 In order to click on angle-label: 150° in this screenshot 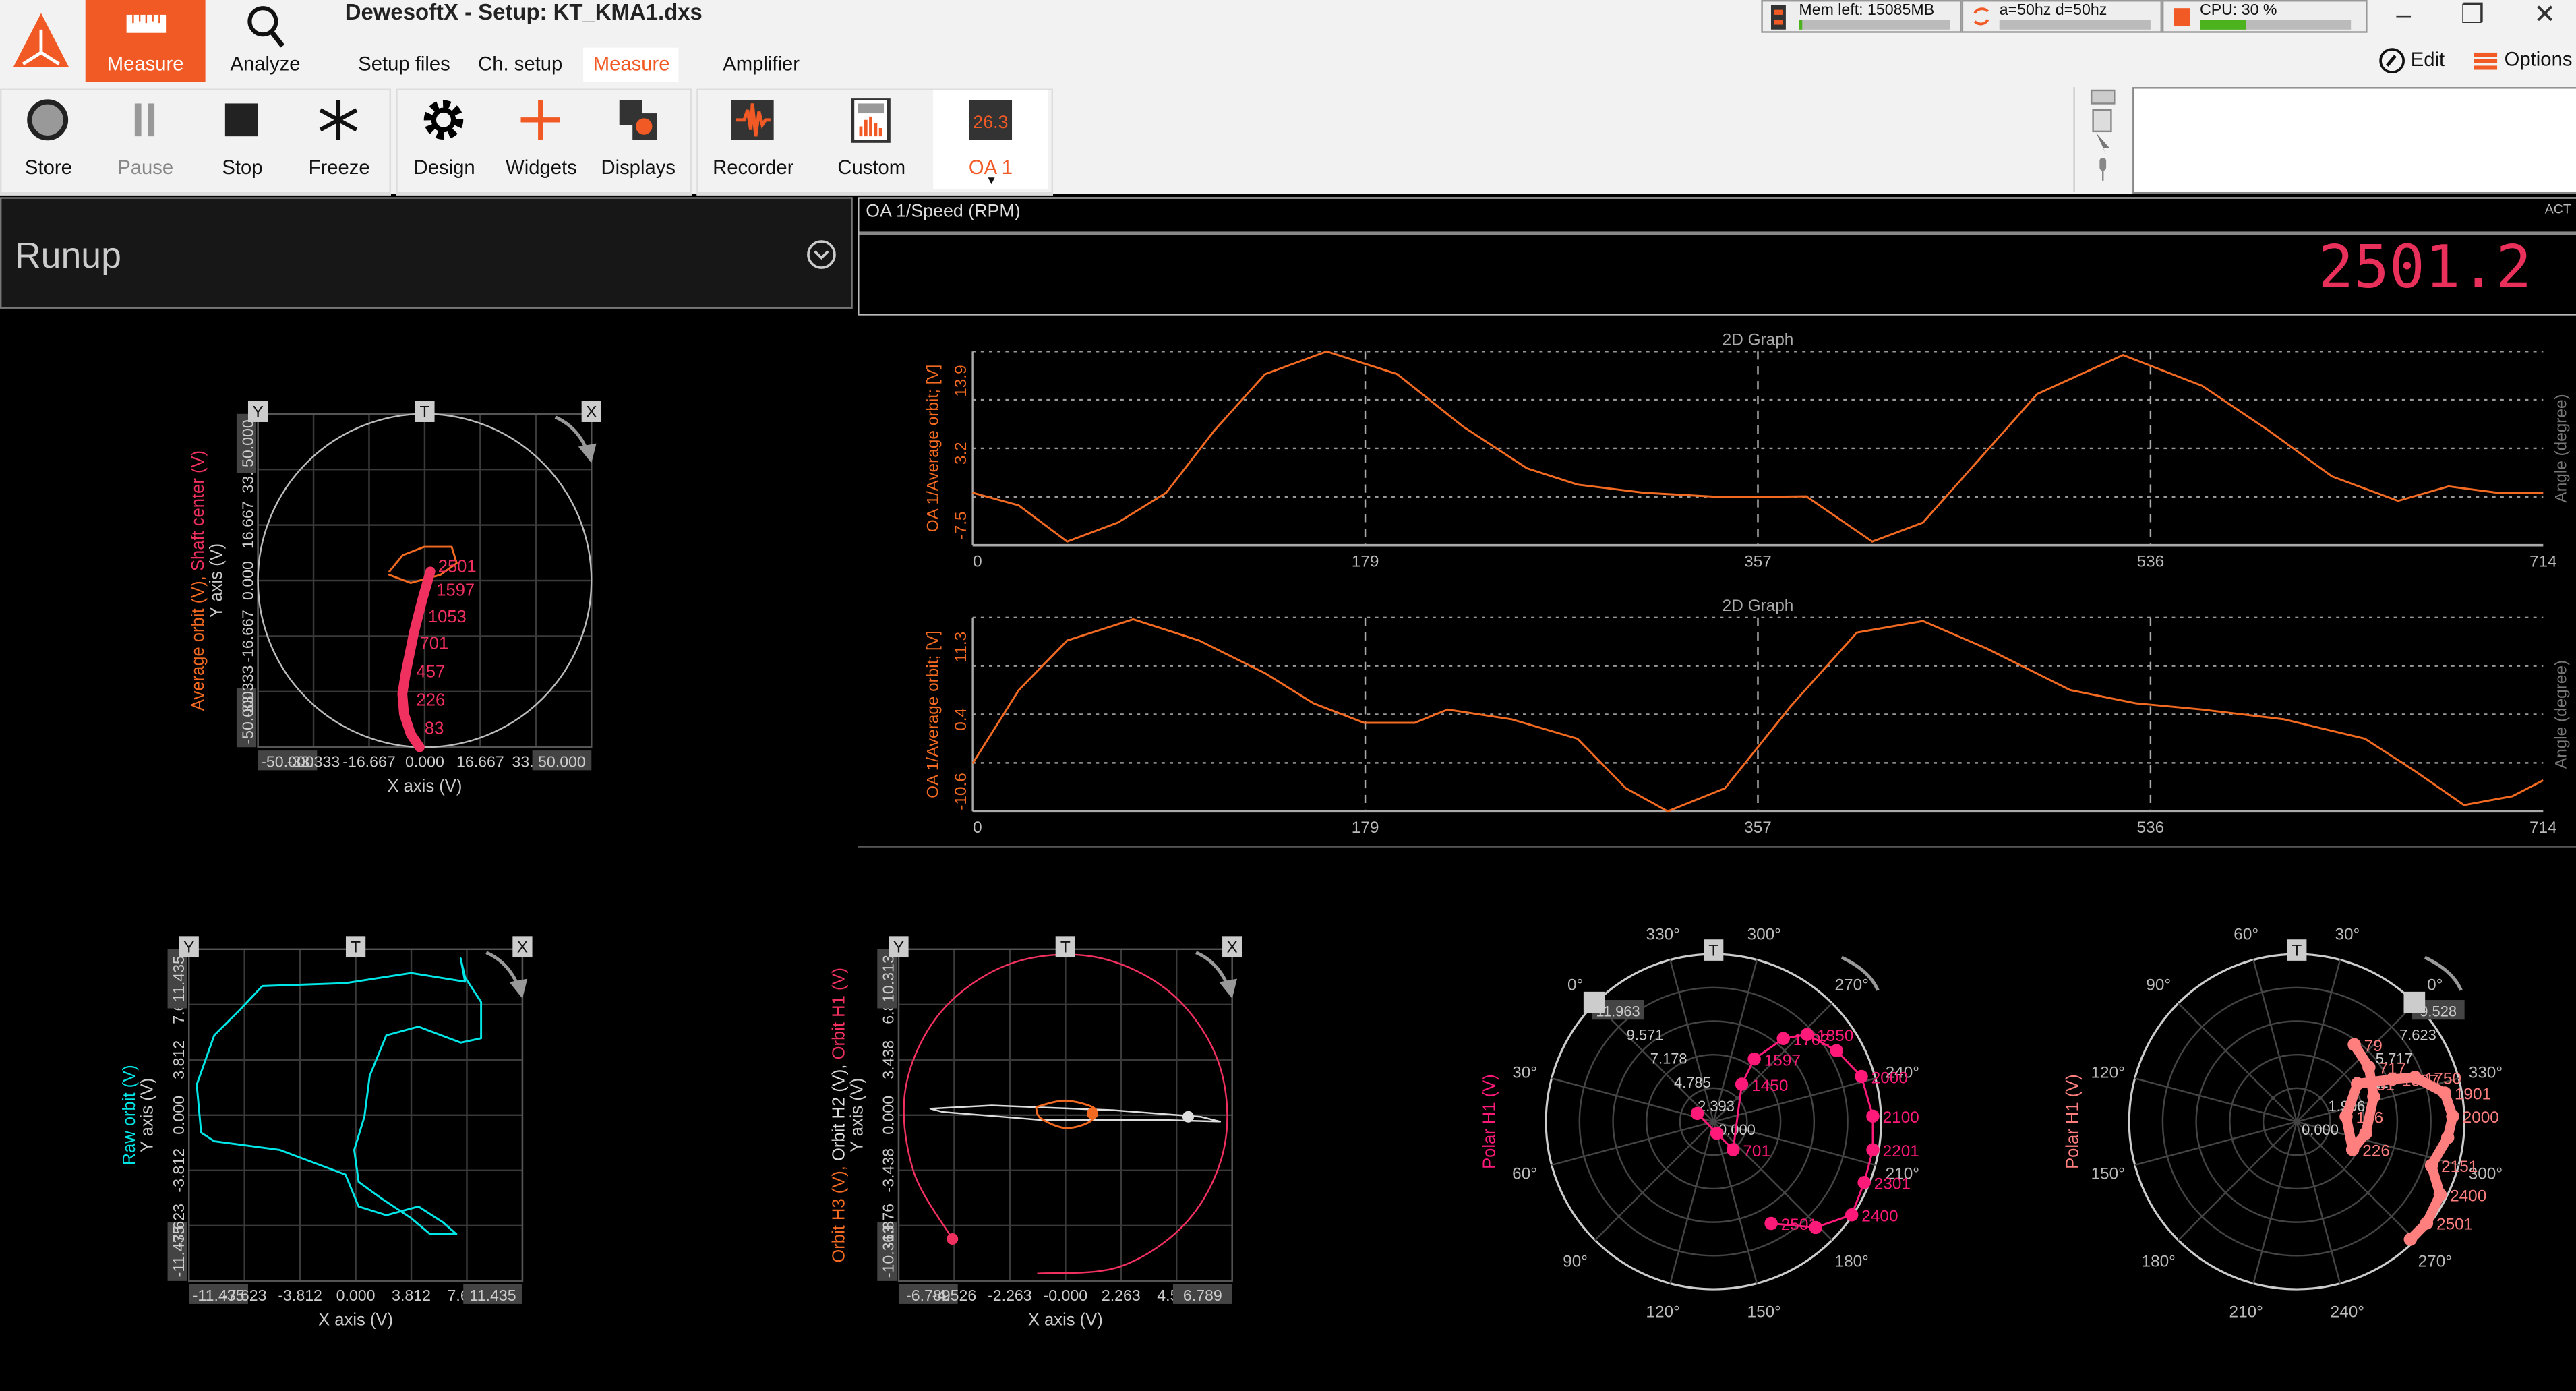, I will do `click(1764, 1312)`.